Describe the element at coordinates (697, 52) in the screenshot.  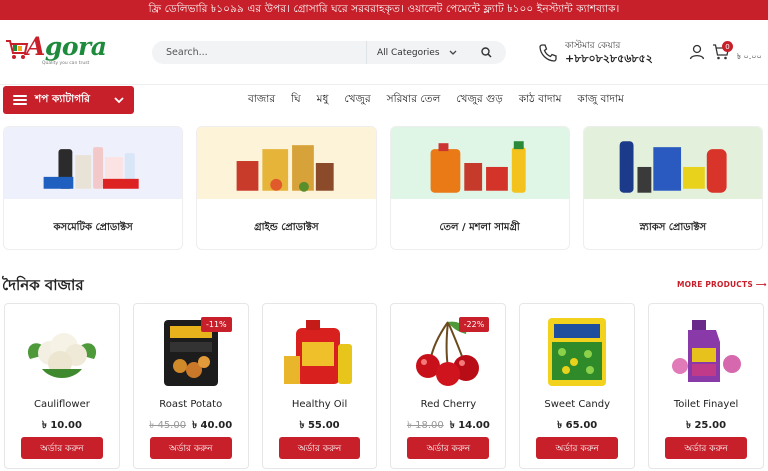
I see `user-icon` at that location.